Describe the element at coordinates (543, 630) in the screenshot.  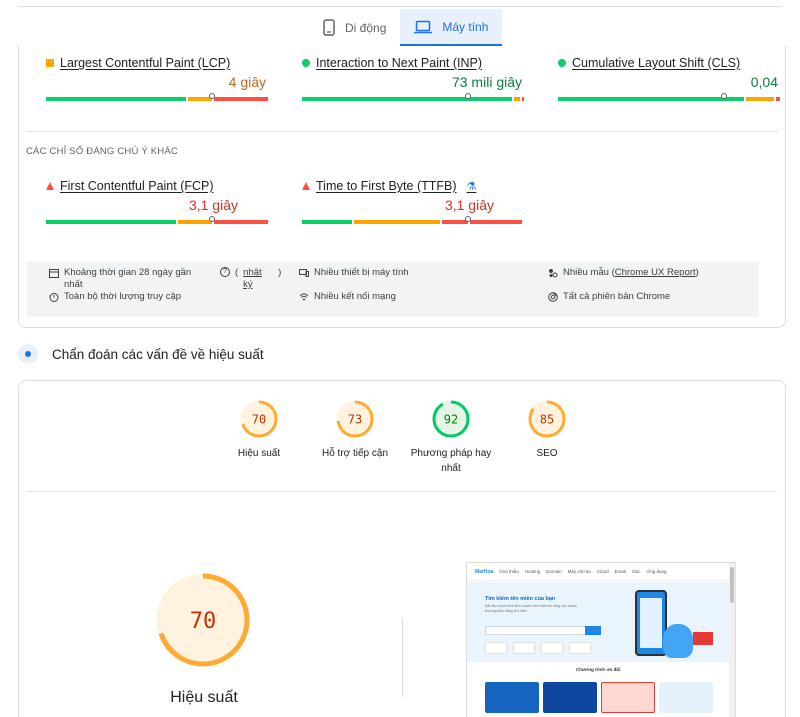
I see `thumb-search-box` at that location.